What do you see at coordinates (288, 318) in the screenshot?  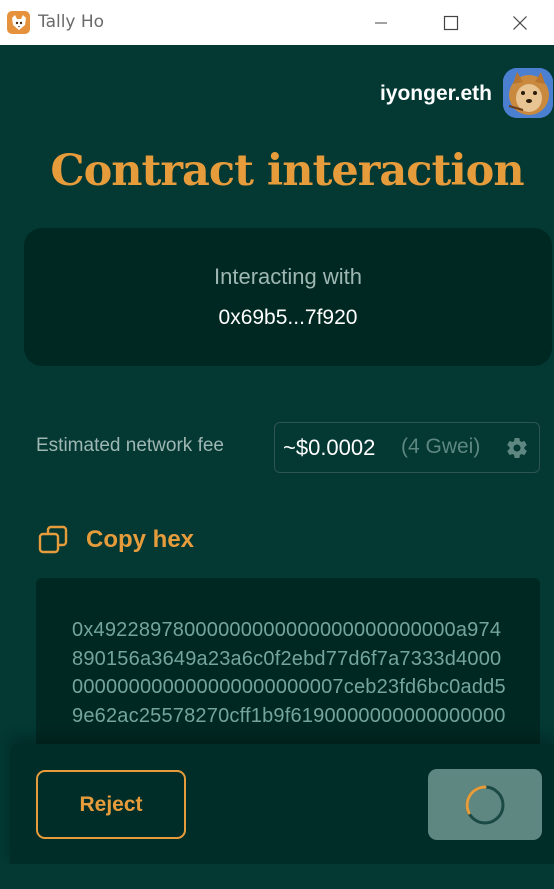 I see `contract-address: 0x69b5...7f920` at bounding box center [288, 318].